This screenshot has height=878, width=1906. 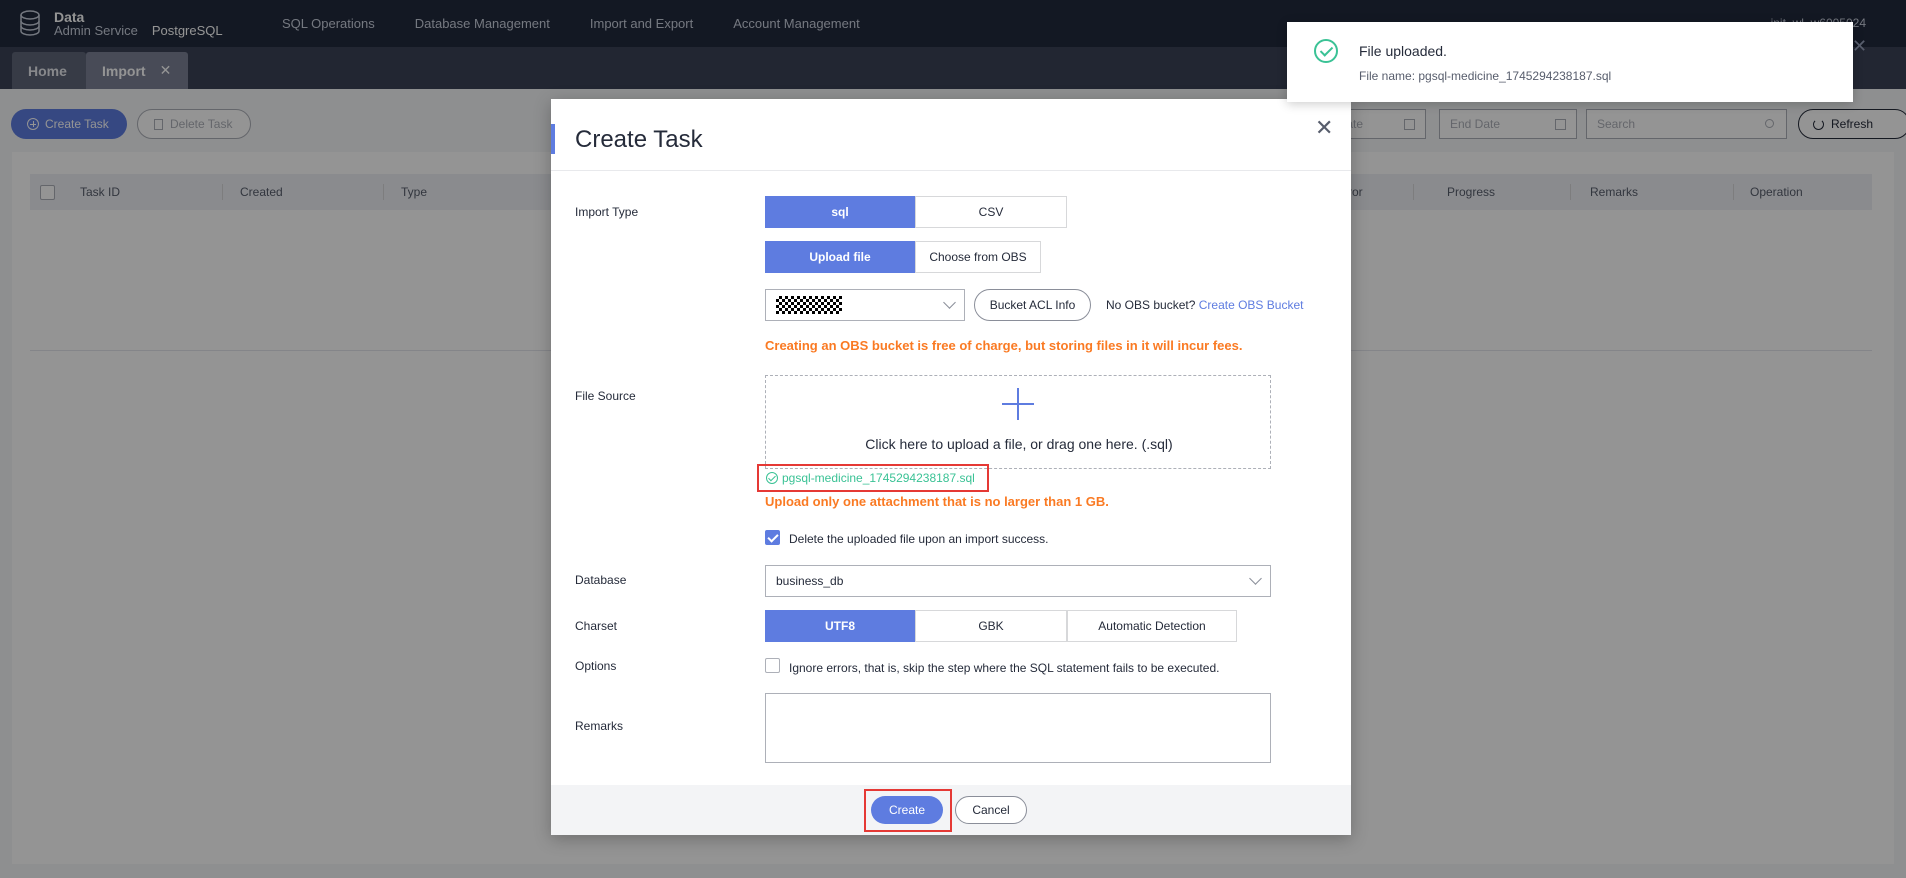 I want to click on delete-after-import-checkbox, so click(x=772, y=537).